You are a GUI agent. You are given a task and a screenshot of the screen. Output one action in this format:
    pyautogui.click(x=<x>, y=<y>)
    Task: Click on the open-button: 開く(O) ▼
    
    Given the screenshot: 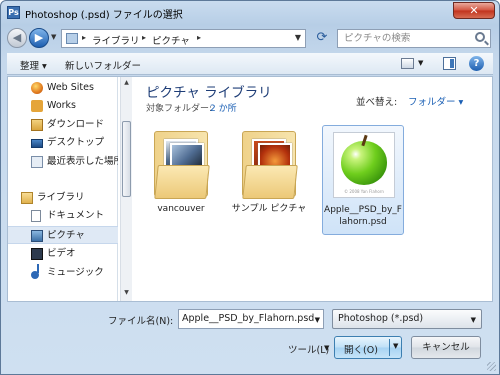 What is the action you would take?
    pyautogui.click(x=368, y=347)
    